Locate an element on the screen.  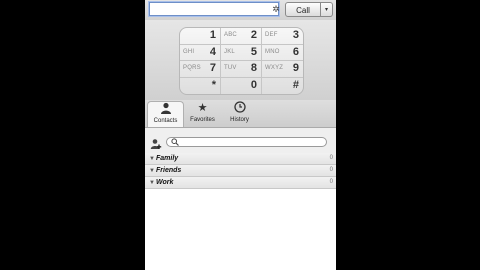
key-letters: DEF is located at coordinates (271, 35).